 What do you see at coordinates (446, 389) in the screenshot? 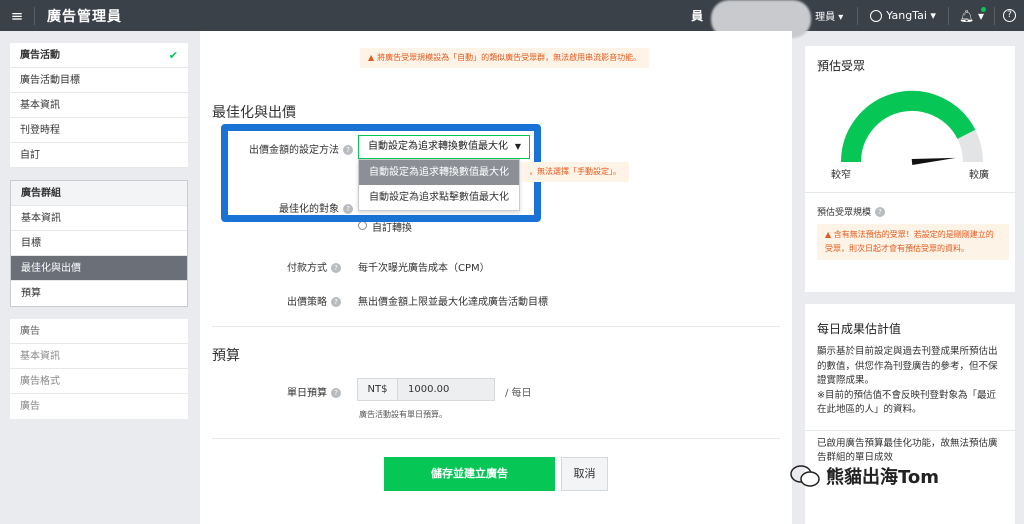
I see `daily-budget-value: 1000.00` at bounding box center [446, 389].